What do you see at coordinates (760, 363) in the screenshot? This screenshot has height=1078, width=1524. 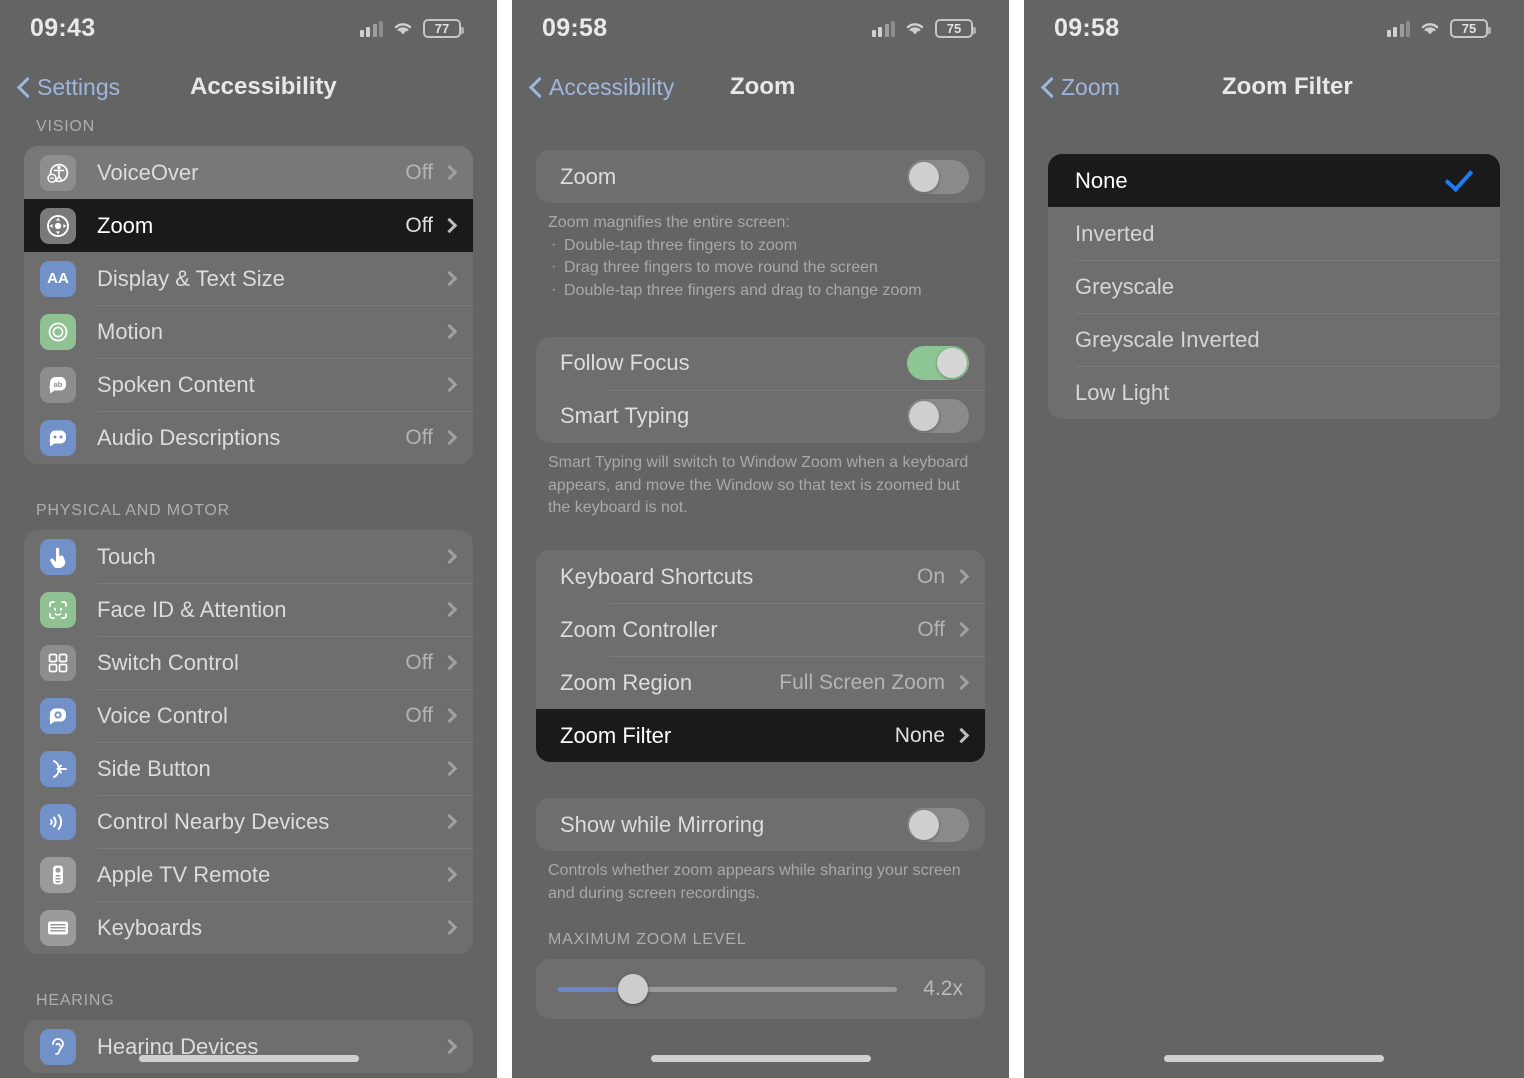 I see `row-follow-focus: Follow Focus` at bounding box center [760, 363].